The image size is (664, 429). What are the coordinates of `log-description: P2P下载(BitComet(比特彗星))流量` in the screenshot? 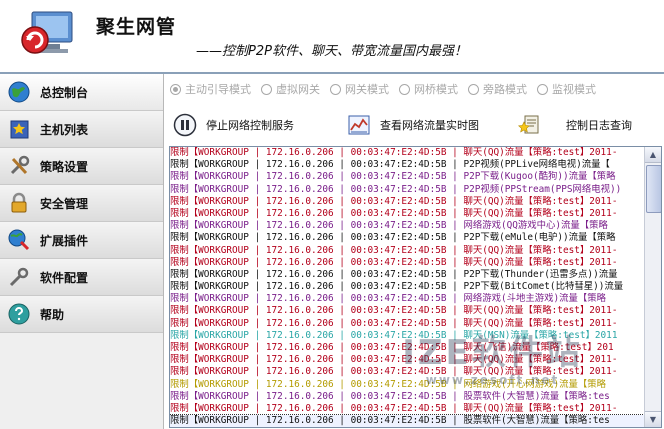 It's located at (543, 287).